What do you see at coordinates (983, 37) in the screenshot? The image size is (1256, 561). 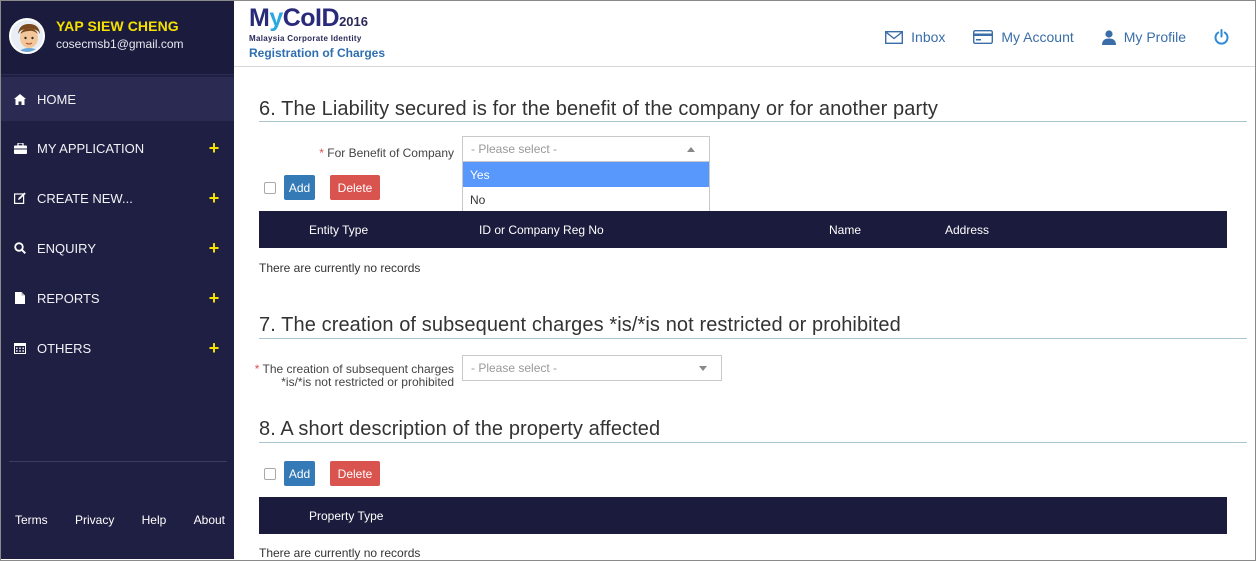 I see `credit-card-icon` at bounding box center [983, 37].